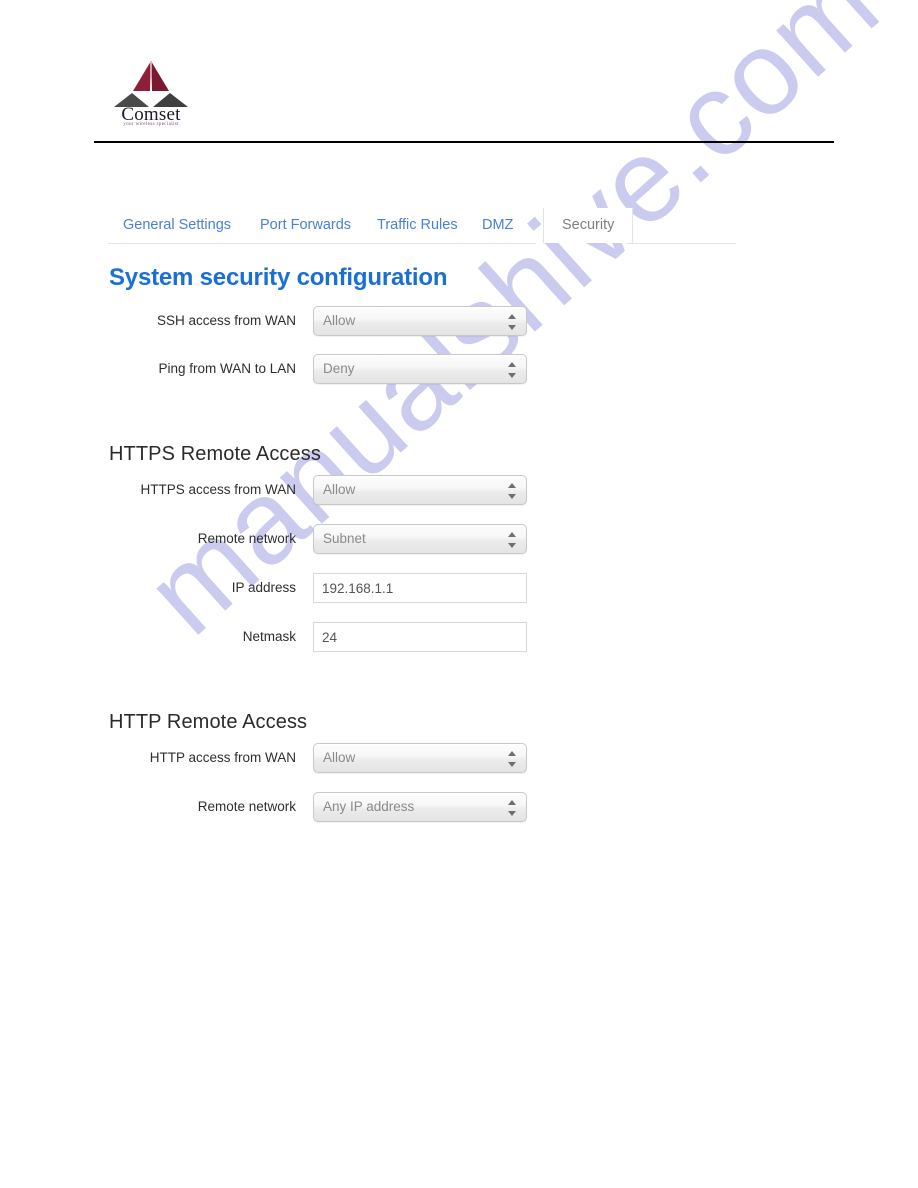  I want to click on select-https-remote-network-value: Subnet, so click(344, 538).